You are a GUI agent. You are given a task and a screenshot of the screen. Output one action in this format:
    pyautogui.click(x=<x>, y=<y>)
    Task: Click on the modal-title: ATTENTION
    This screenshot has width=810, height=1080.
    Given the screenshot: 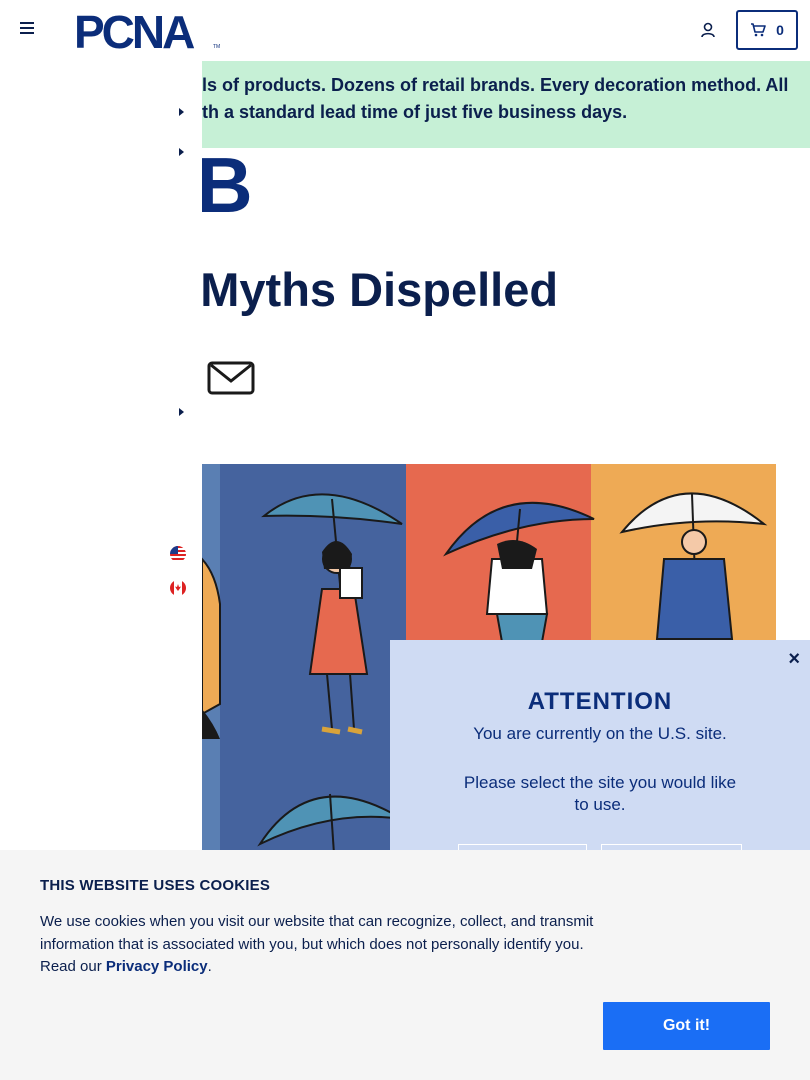 What is the action you would take?
    pyautogui.click(x=600, y=701)
    